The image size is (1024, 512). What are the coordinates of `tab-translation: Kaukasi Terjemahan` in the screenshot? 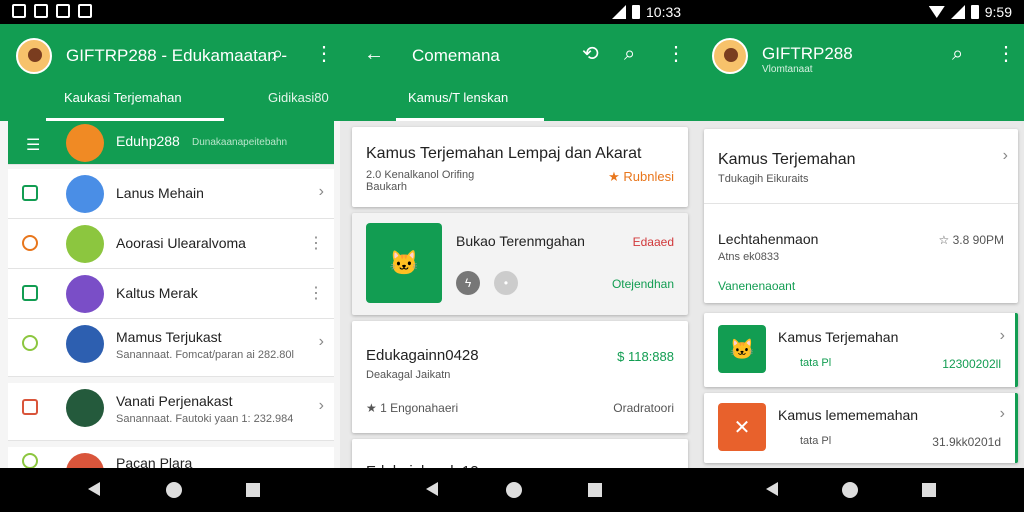 It's located at (123, 97).